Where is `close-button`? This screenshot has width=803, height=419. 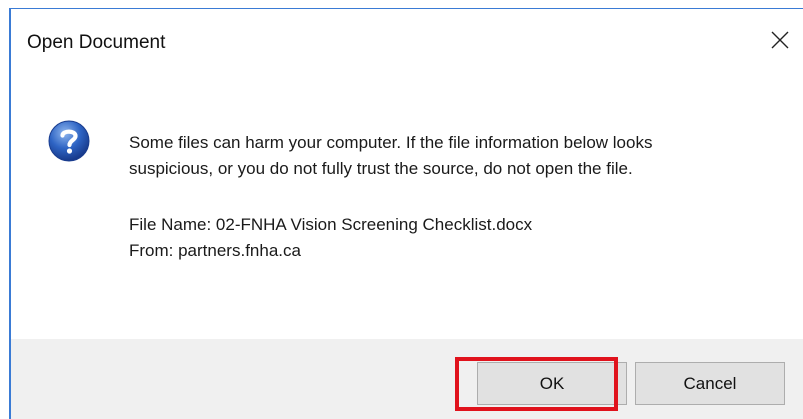 close-button is located at coordinates (780, 40).